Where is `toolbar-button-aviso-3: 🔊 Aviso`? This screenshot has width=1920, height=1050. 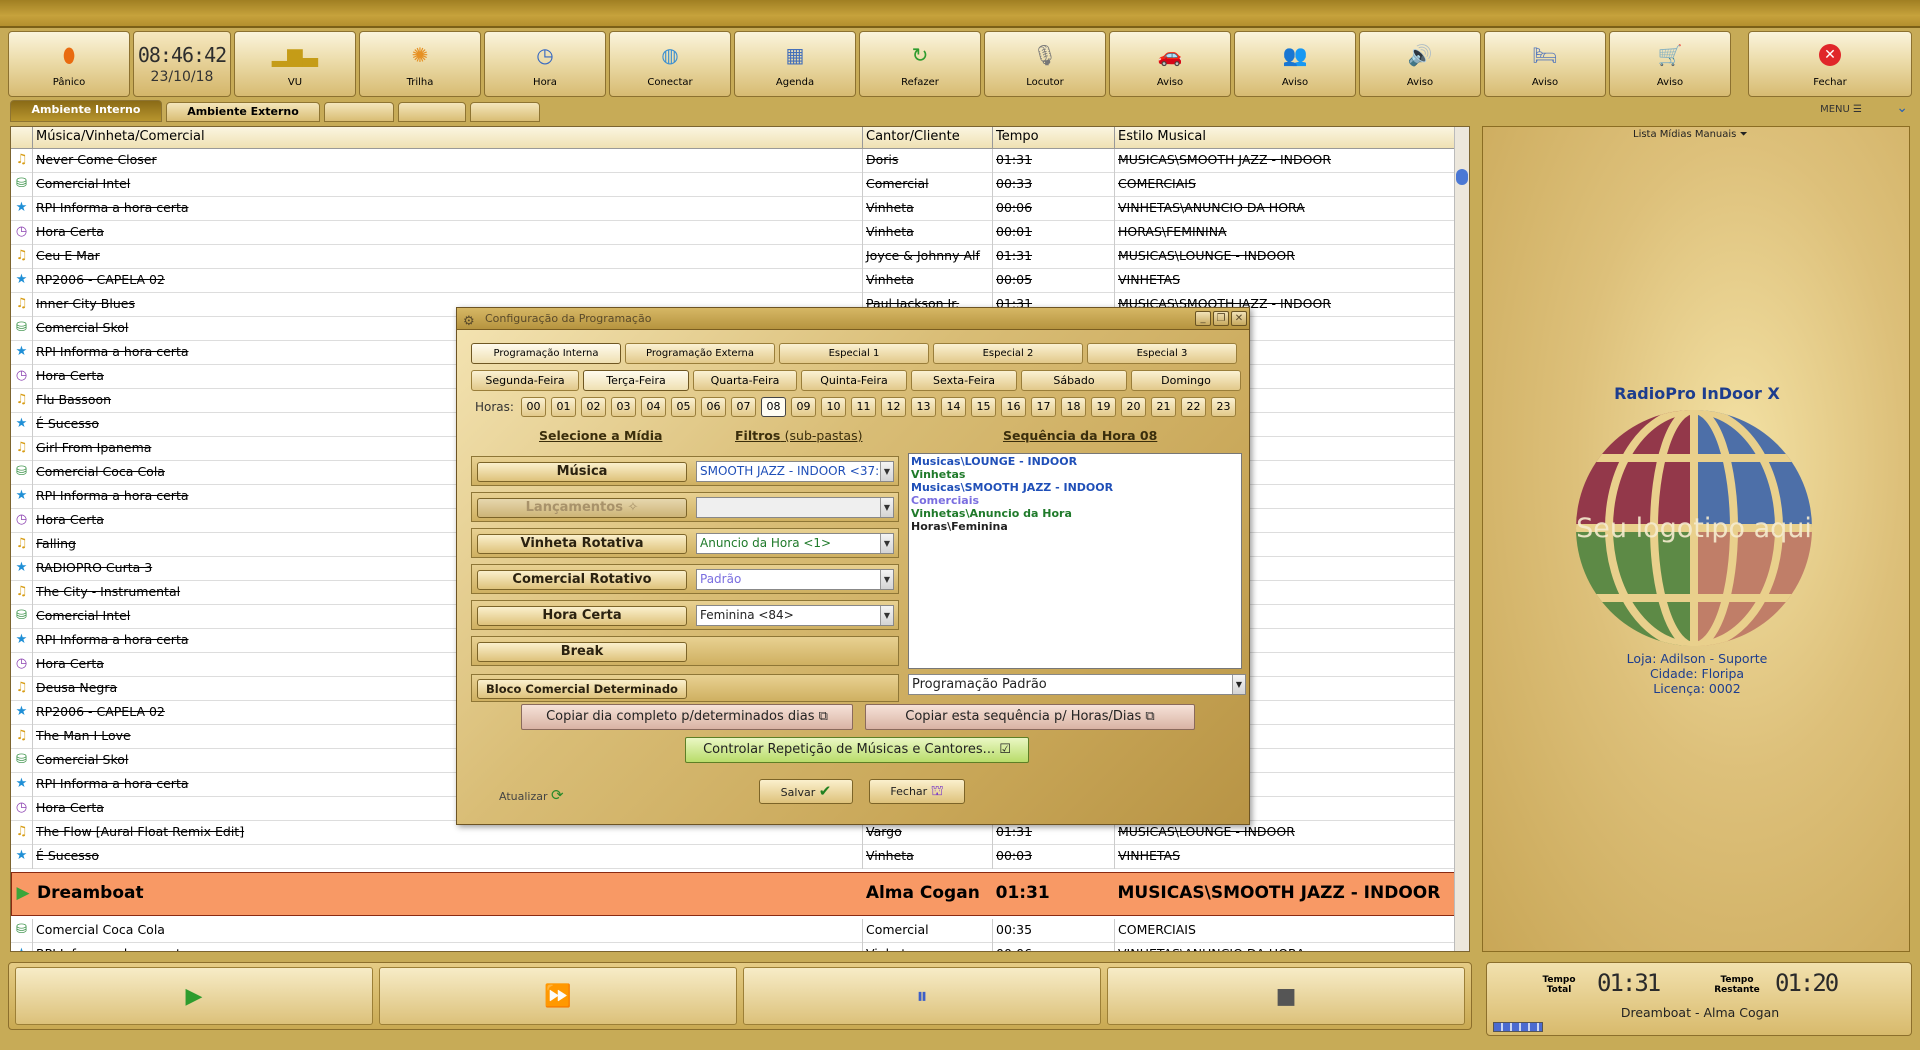
toolbar-button-aviso-3: 🔊 Aviso is located at coordinates (1420, 64).